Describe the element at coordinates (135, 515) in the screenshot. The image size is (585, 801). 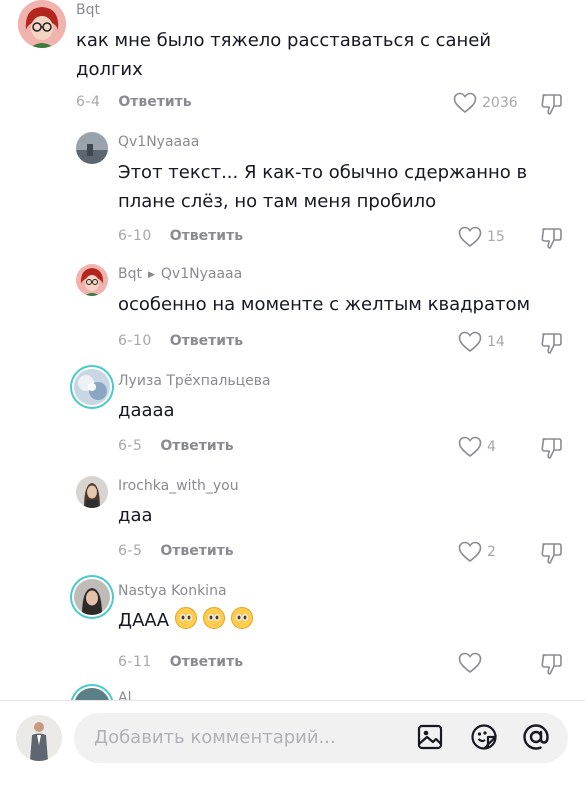
I see `comment-text: даа` at that location.